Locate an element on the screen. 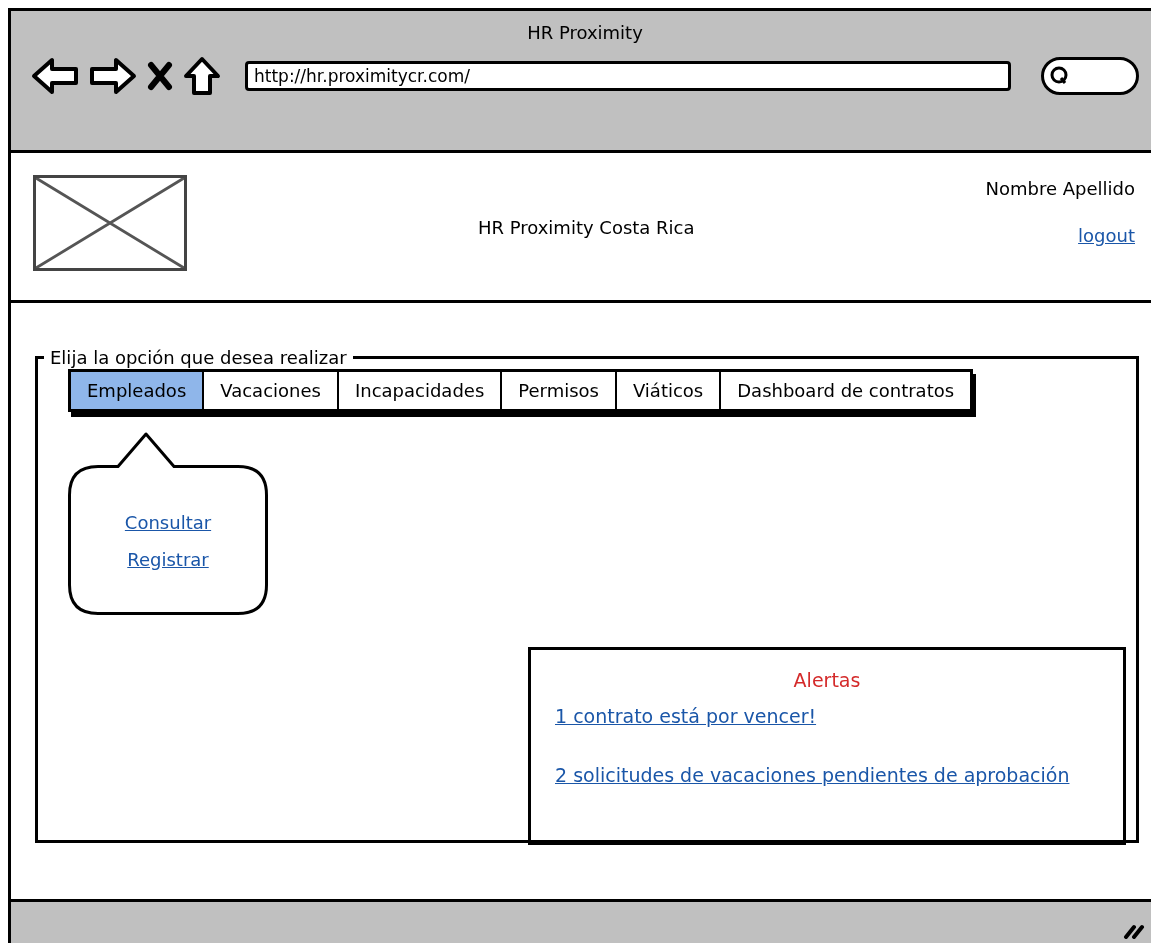  submenu-link: Registrar is located at coordinates (168, 559).